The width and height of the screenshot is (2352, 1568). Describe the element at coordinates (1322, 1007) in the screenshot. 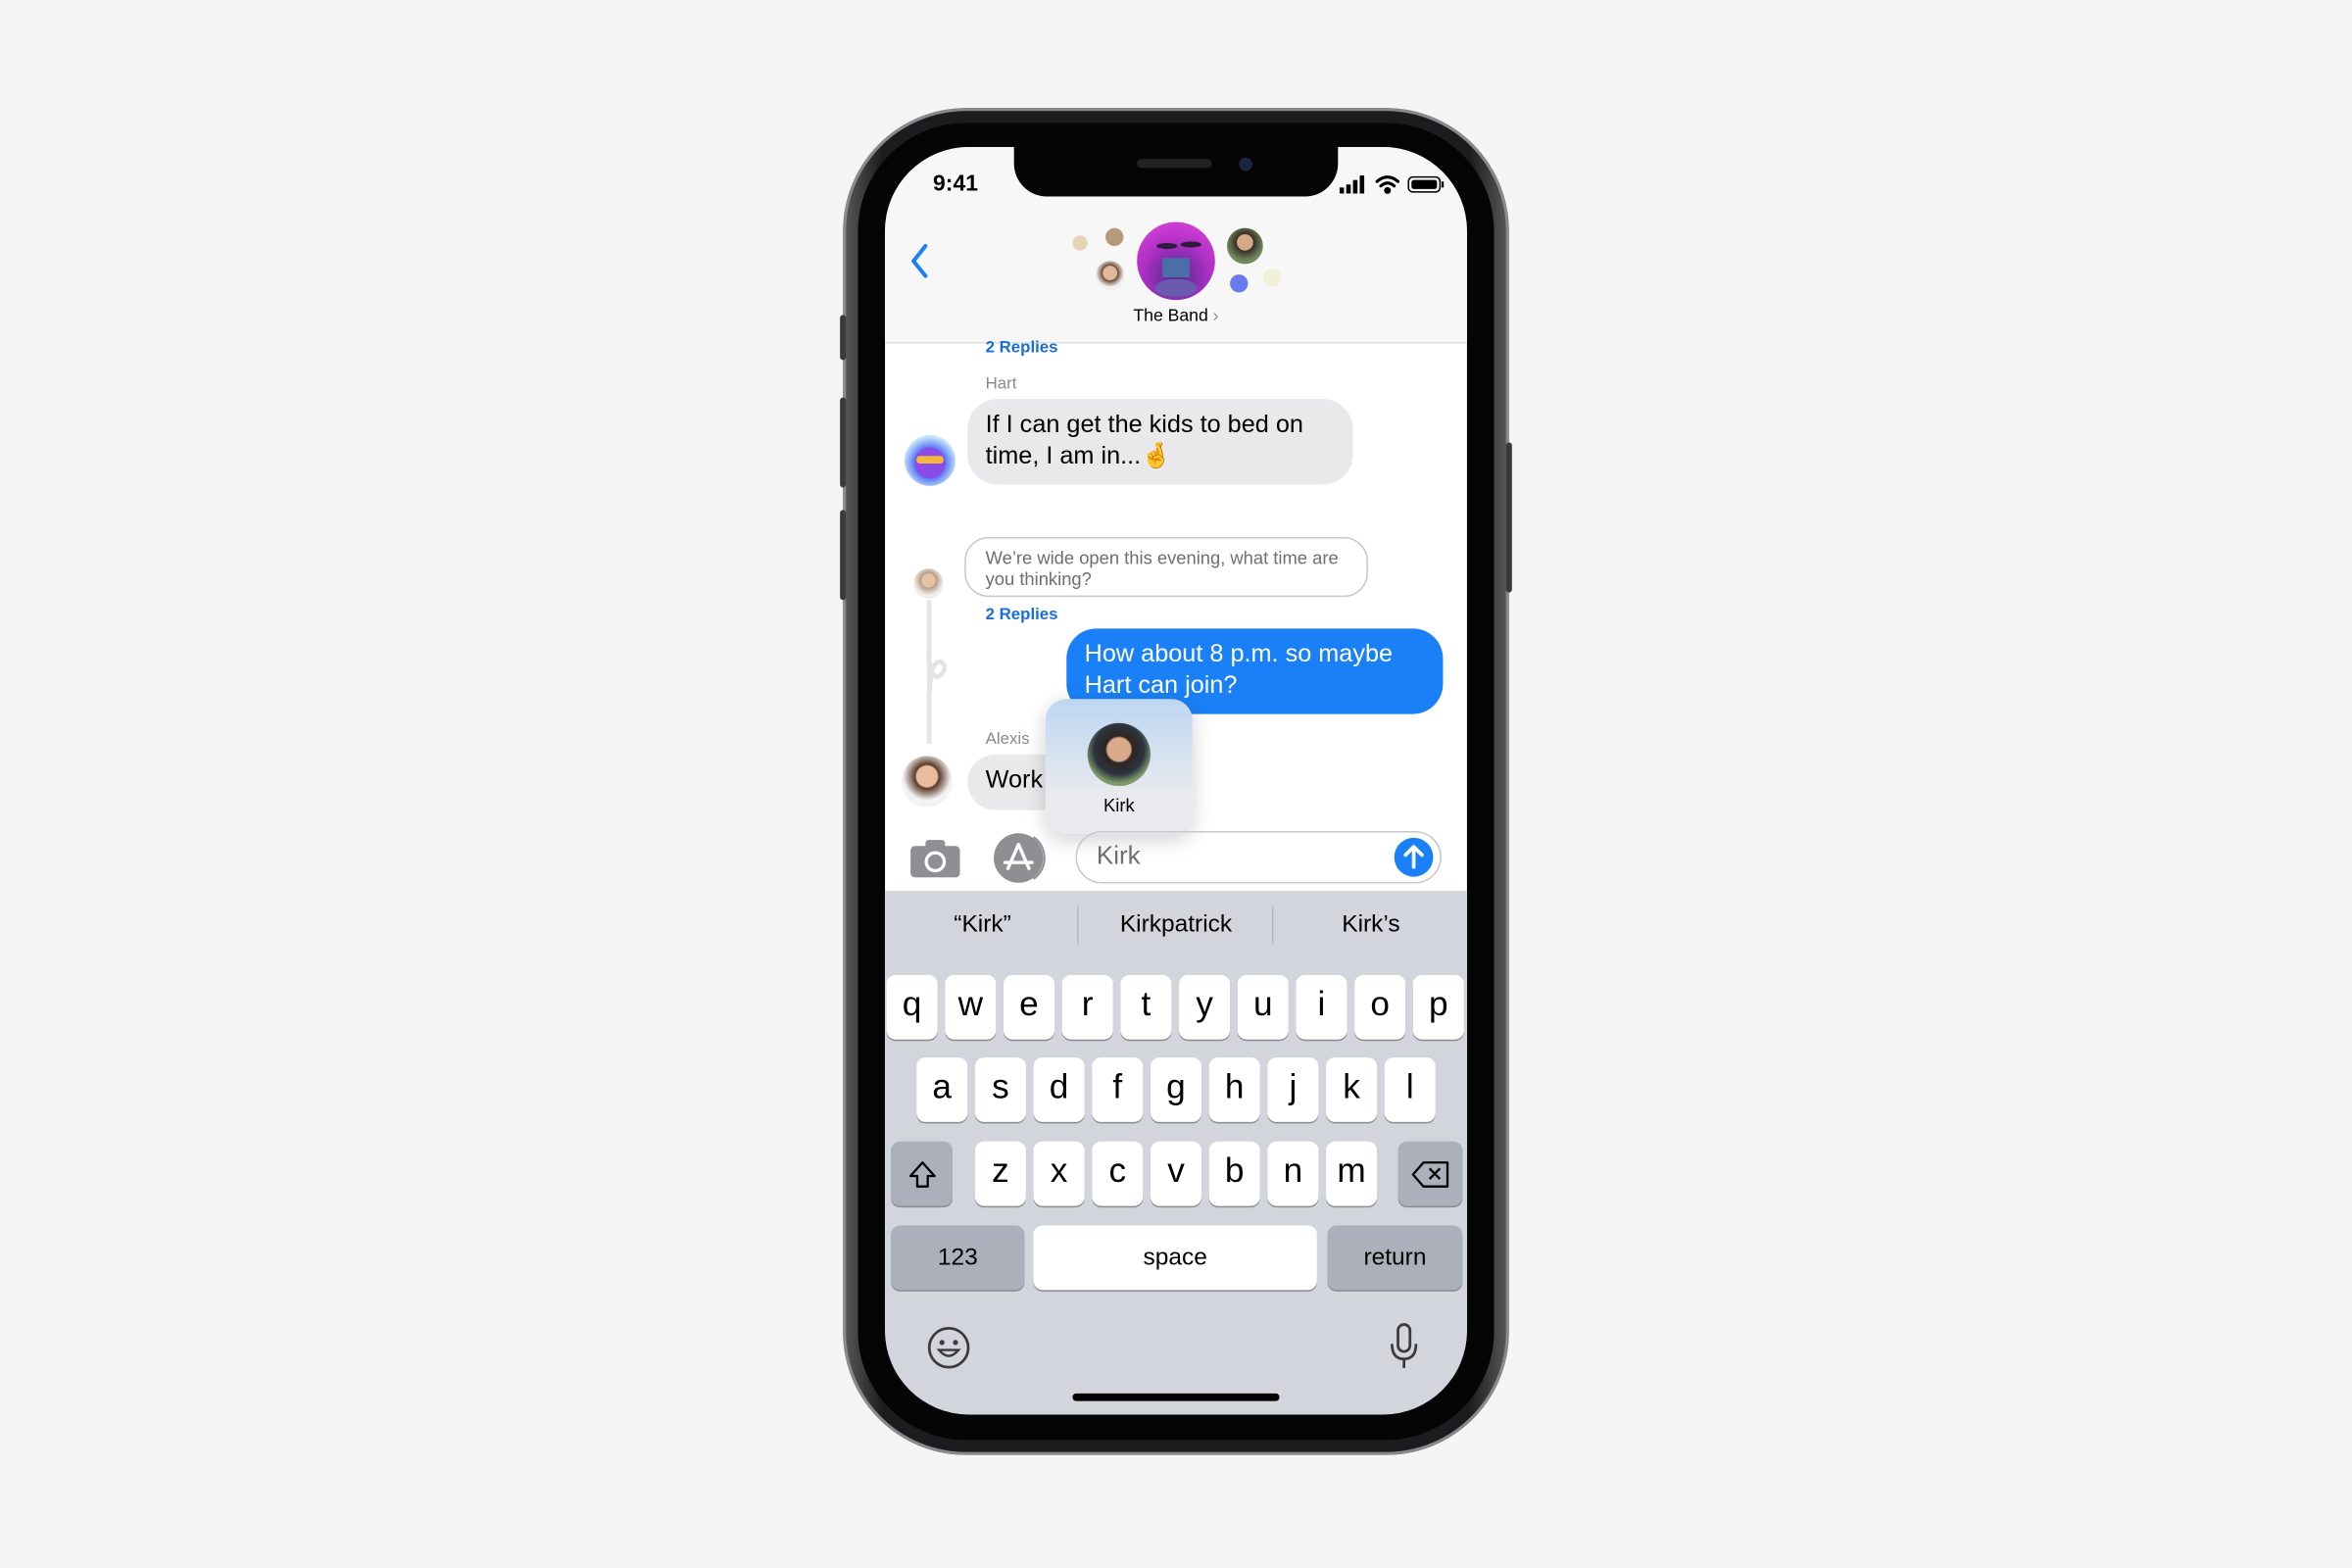

I see `key-i: i` at that location.